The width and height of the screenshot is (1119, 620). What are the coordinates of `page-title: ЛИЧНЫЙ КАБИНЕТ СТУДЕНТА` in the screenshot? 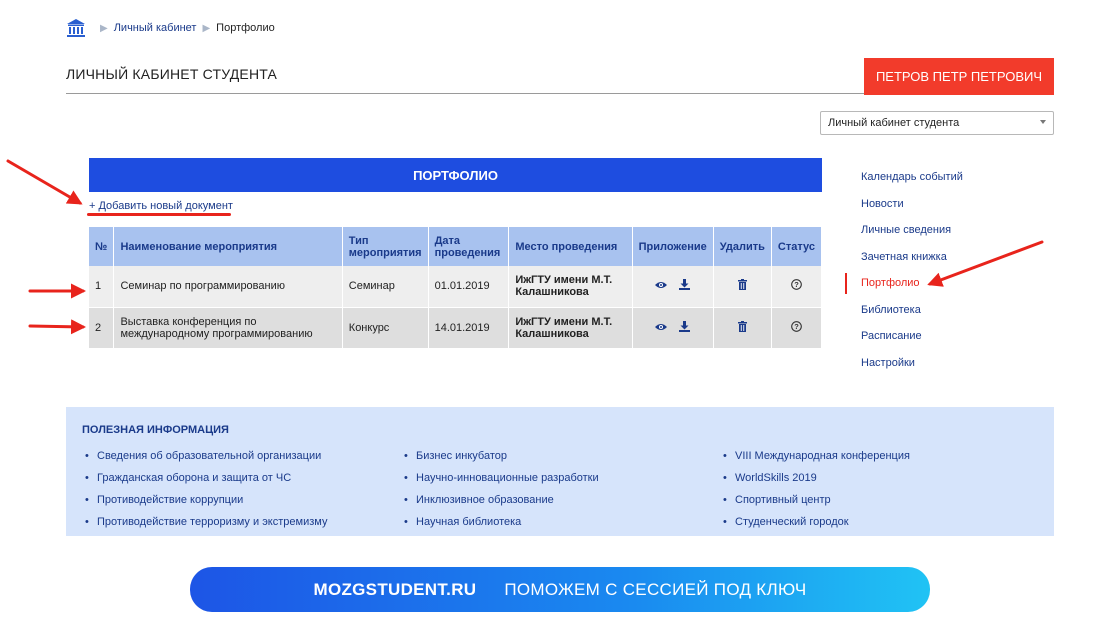 It's located at (172, 74).